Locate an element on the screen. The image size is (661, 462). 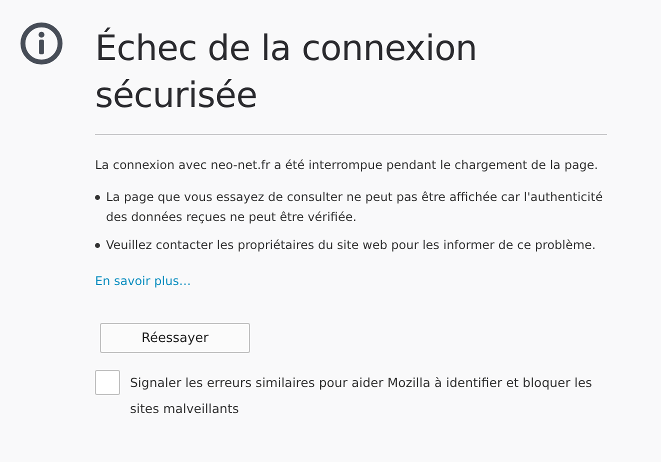
report-label: Signaler les erreurs similaires pour aider Mozilla à identifier et bloquer les sites malveillants is located at coordinates (362, 396).